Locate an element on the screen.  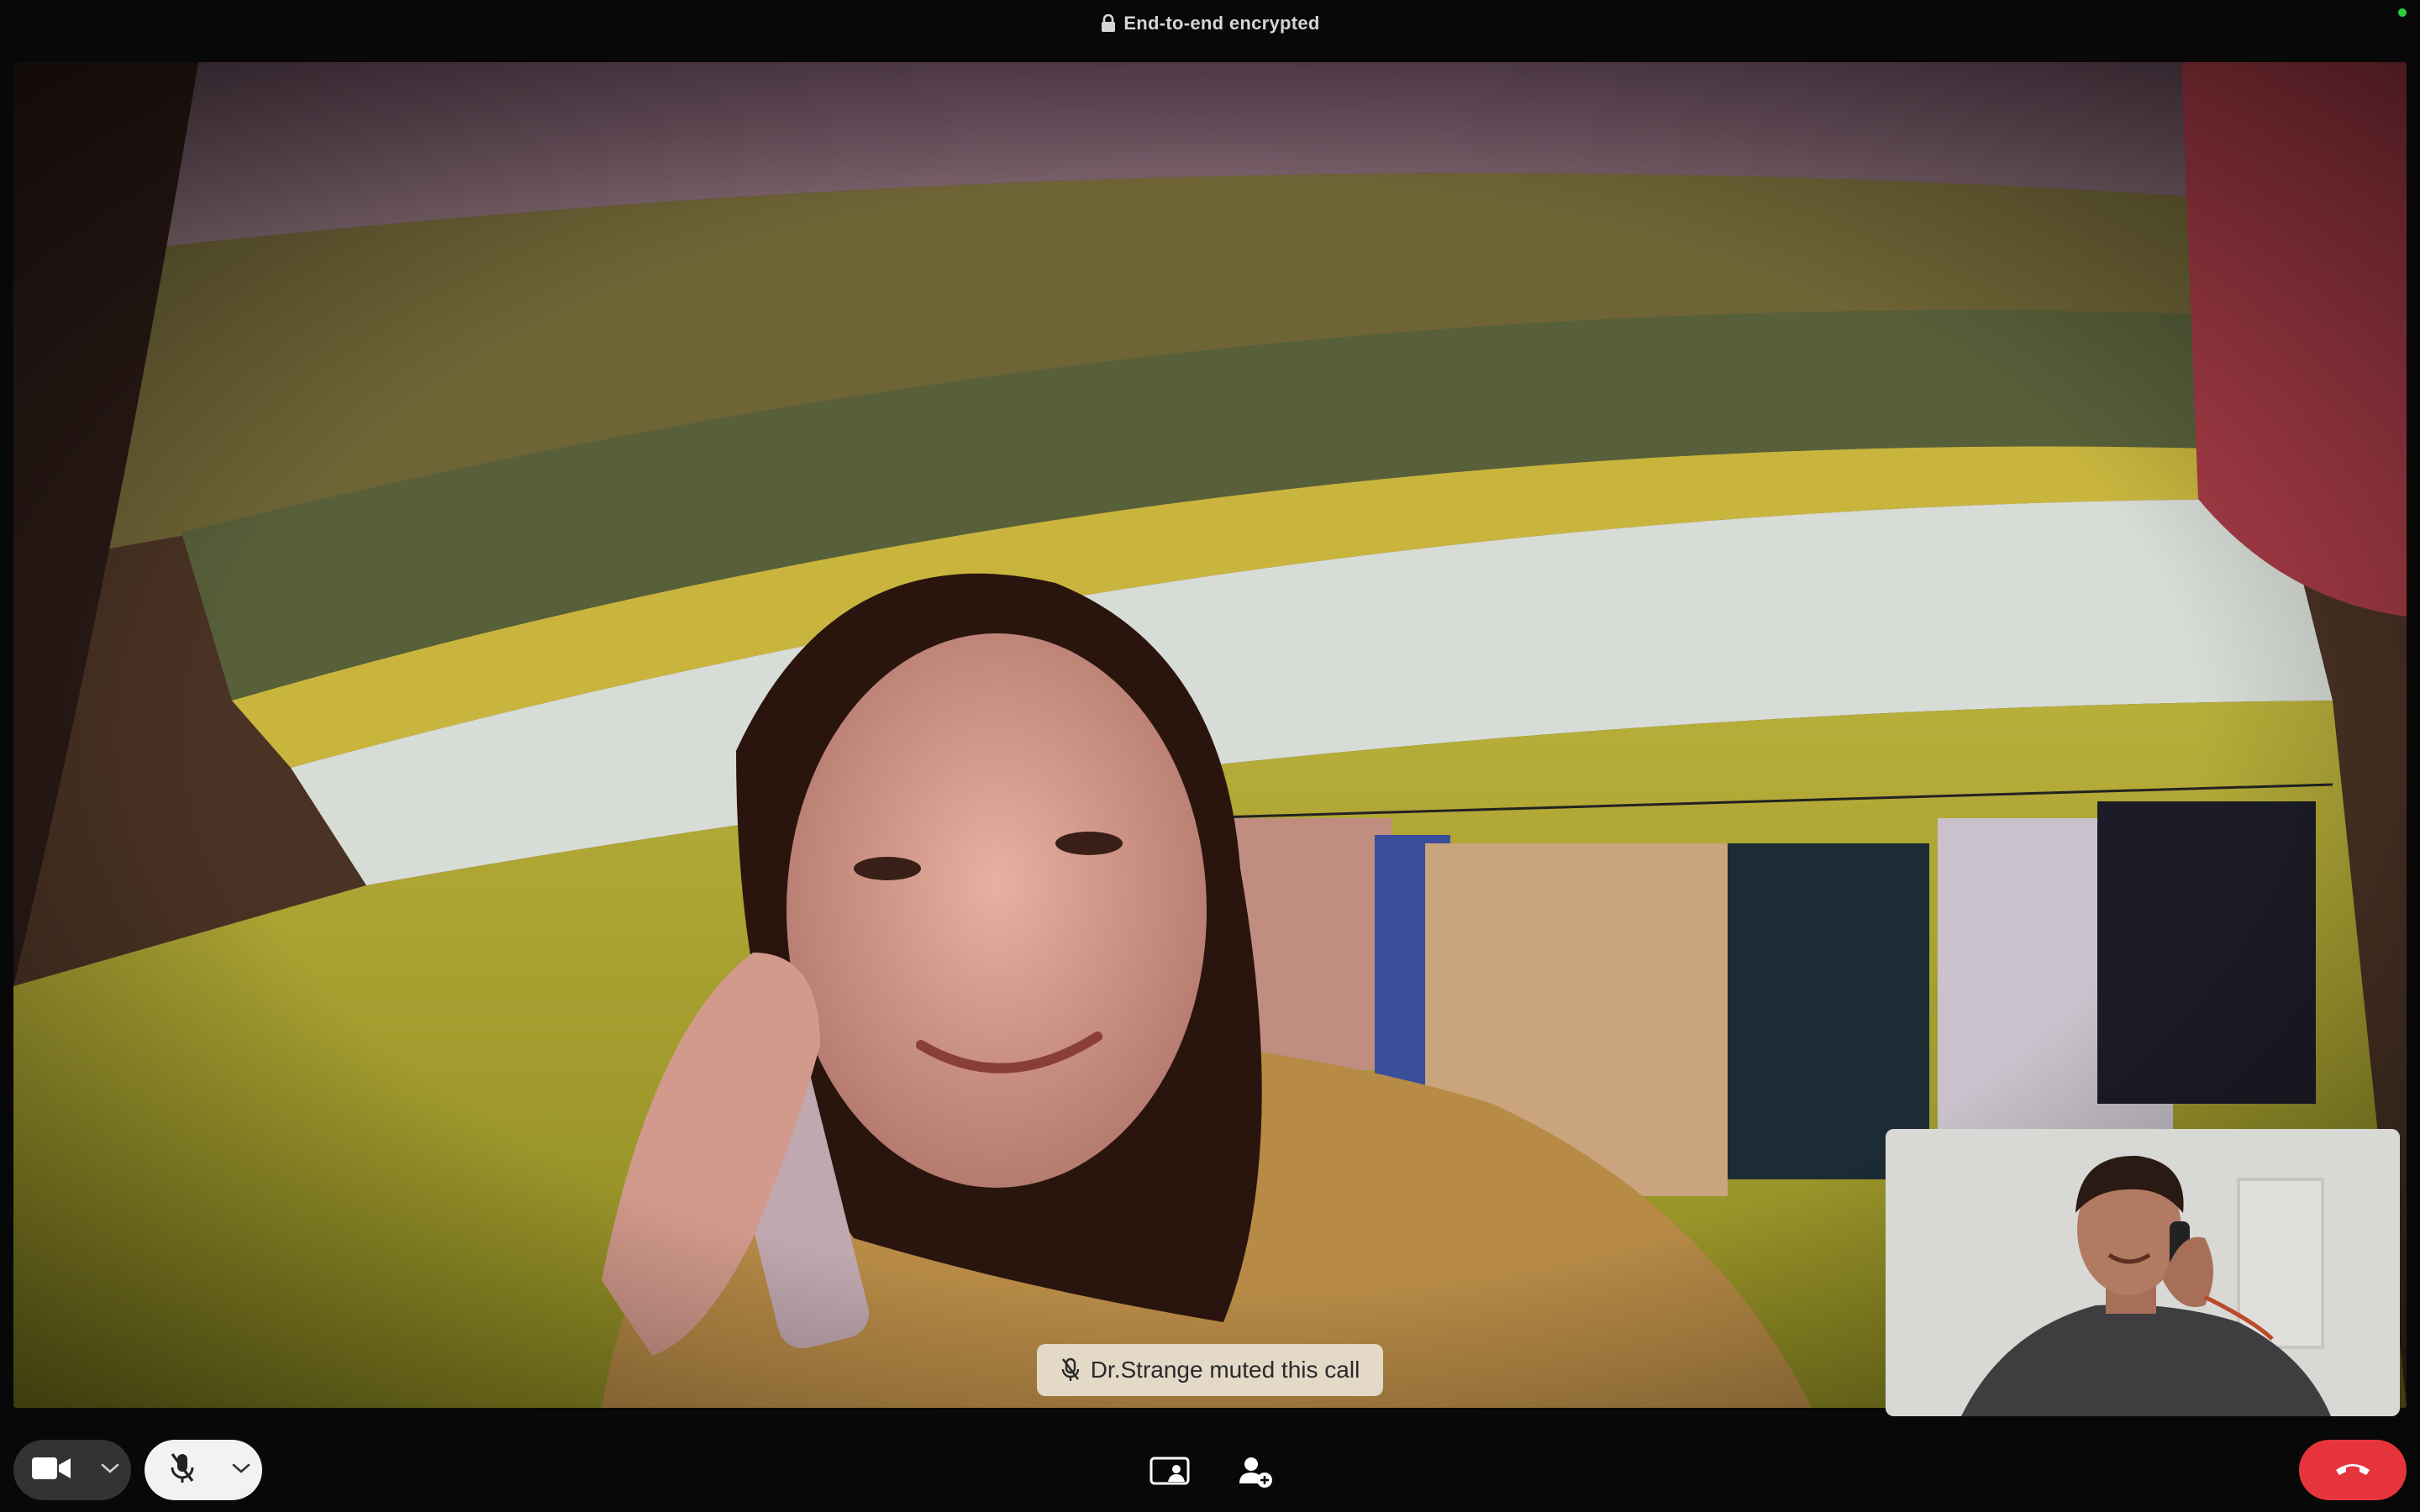
mic-options-button is located at coordinates (241, 1470).